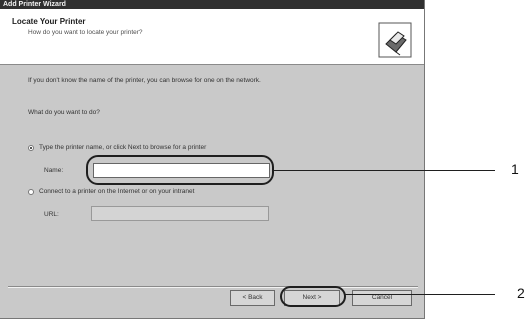 The image size is (530, 321). Describe the element at coordinates (180, 213) in the screenshot. I see `url-input` at that location.